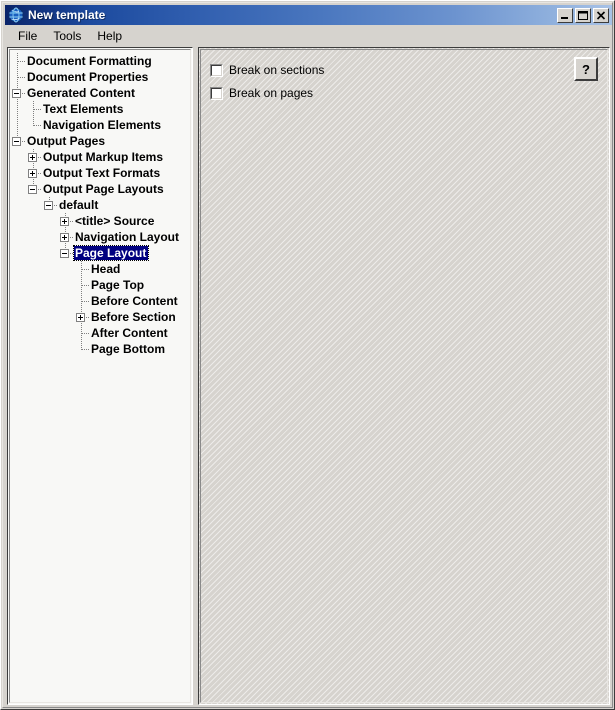 The width and height of the screenshot is (615, 710). I want to click on menu-item-file: File, so click(27, 36).